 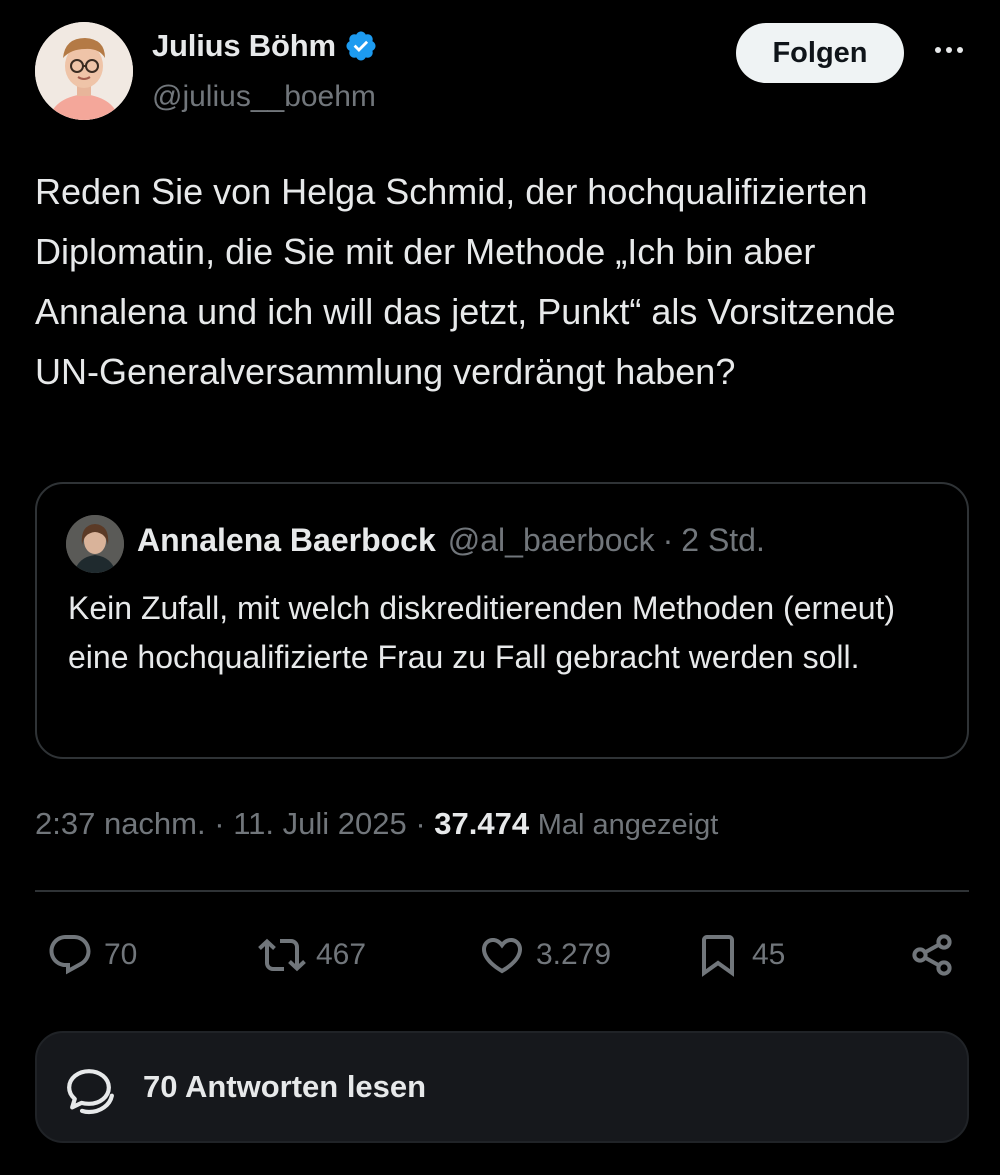 What do you see at coordinates (769, 954) in the screenshot?
I see `bookmark-count: 45` at bounding box center [769, 954].